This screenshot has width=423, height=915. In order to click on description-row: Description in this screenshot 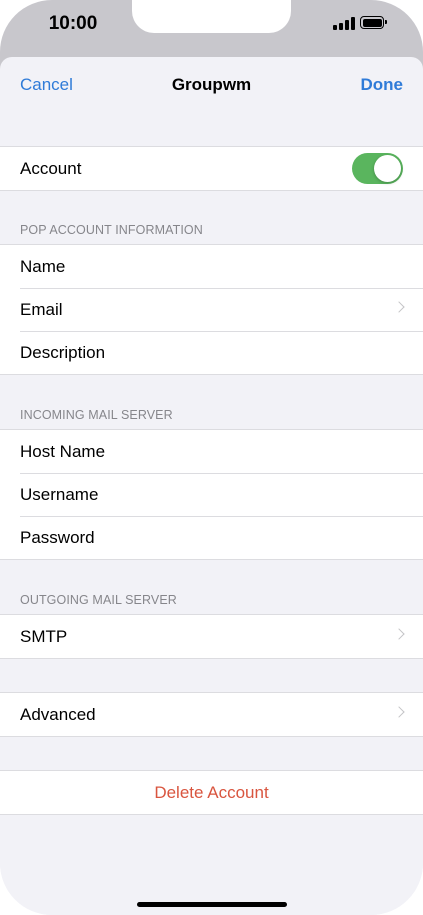, I will do `click(211, 352)`.